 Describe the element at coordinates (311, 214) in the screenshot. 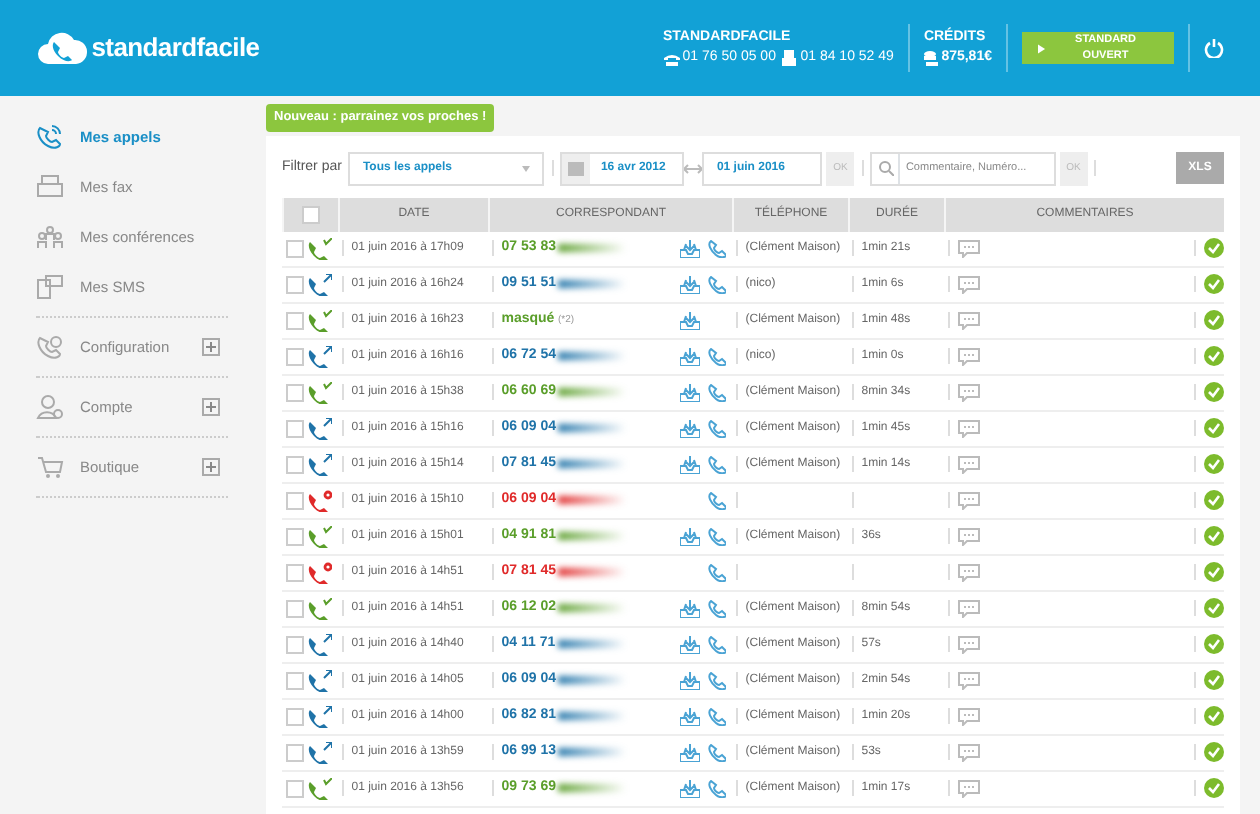

I see `select-all-checkbox` at that location.